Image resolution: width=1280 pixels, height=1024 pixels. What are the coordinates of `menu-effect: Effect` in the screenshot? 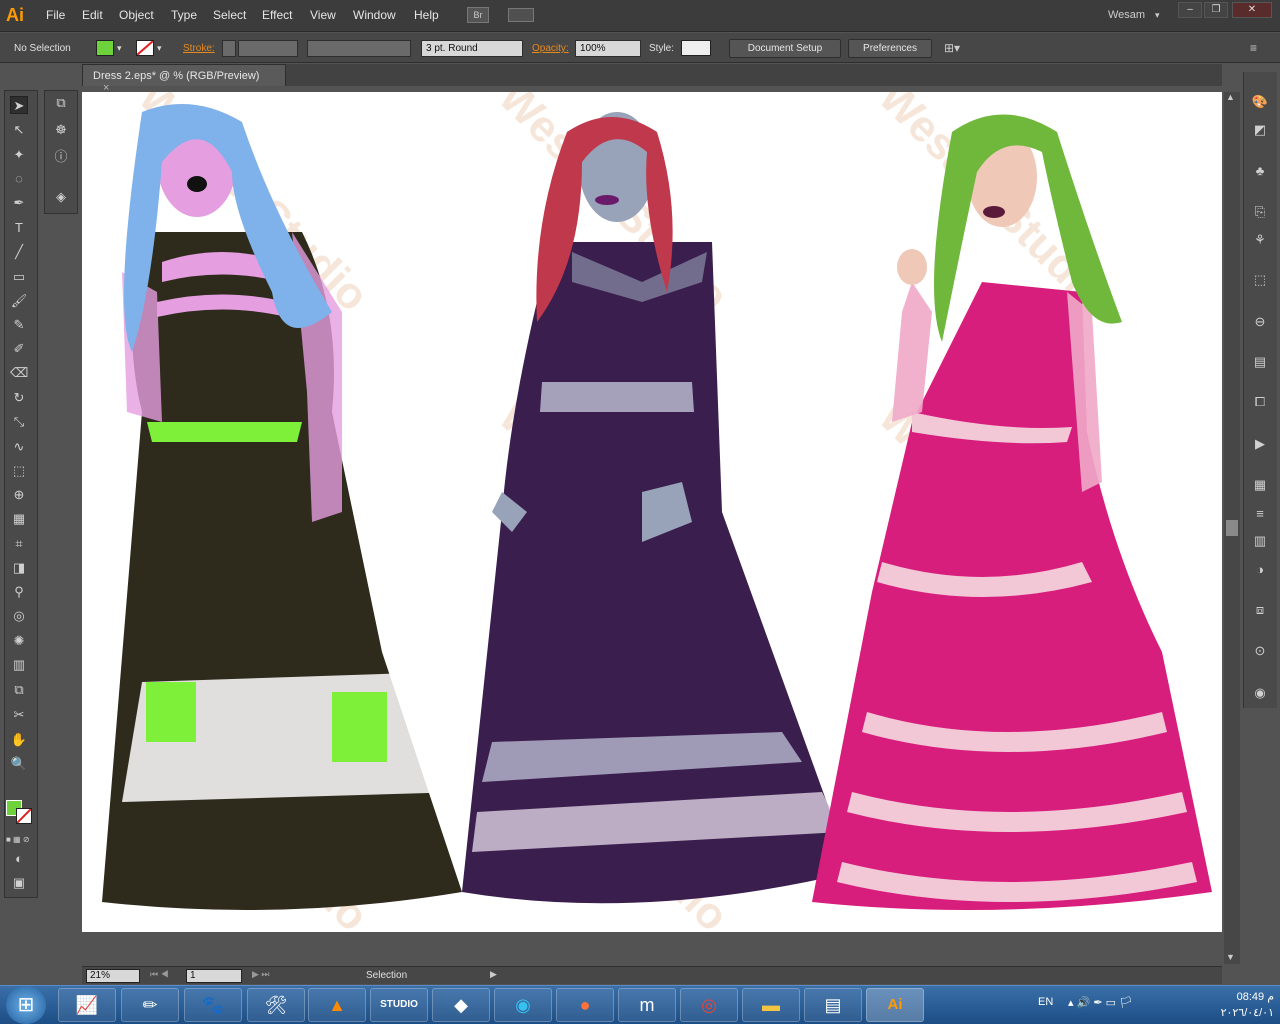 It's located at (277, 15).